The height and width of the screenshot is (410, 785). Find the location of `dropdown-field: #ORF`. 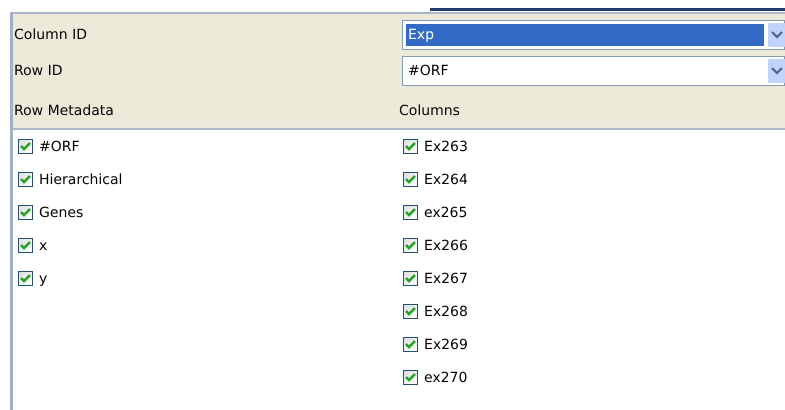

dropdown-field: #ORF is located at coordinates (593, 71).